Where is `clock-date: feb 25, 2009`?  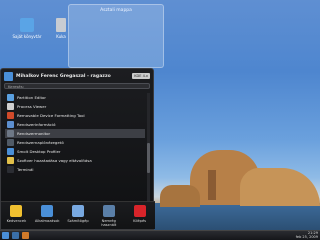
clock-date: feb 25, 2009 is located at coordinates (306, 236).